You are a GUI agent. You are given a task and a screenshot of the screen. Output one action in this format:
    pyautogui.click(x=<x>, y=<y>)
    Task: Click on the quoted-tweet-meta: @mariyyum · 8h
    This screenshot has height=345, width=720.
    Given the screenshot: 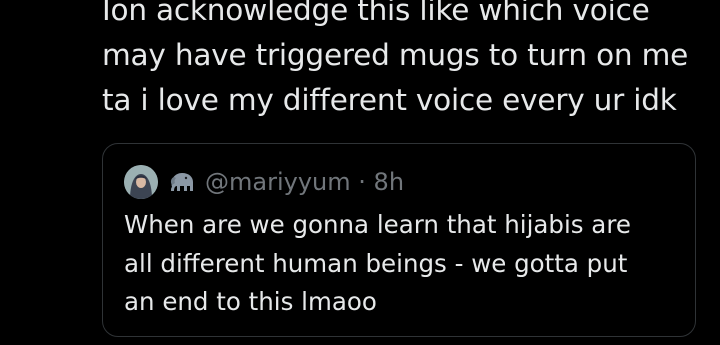 What is the action you would take?
    pyautogui.click(x=304, y=182)
    